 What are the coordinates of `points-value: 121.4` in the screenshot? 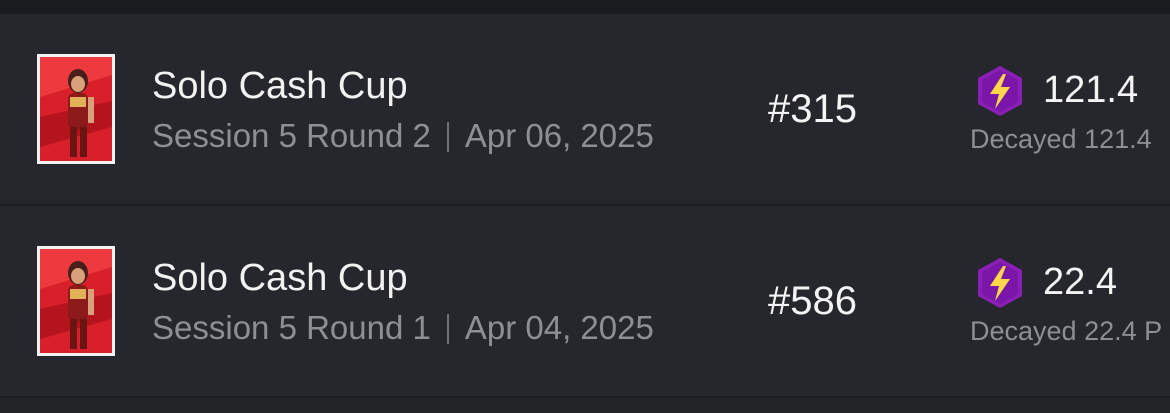 It's located at (1091, 90).